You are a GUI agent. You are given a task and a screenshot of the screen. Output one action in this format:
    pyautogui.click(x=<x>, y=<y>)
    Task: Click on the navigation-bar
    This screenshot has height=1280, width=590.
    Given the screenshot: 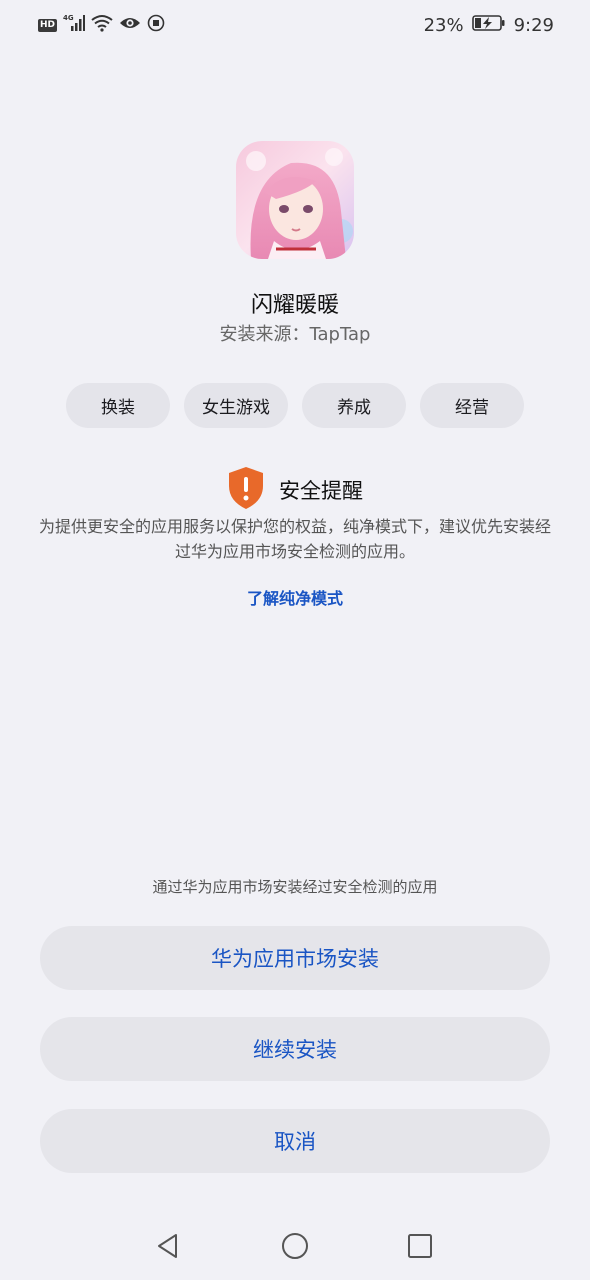 What is the action you would take?
    pyautogui.click(x=295, y=1246)
    